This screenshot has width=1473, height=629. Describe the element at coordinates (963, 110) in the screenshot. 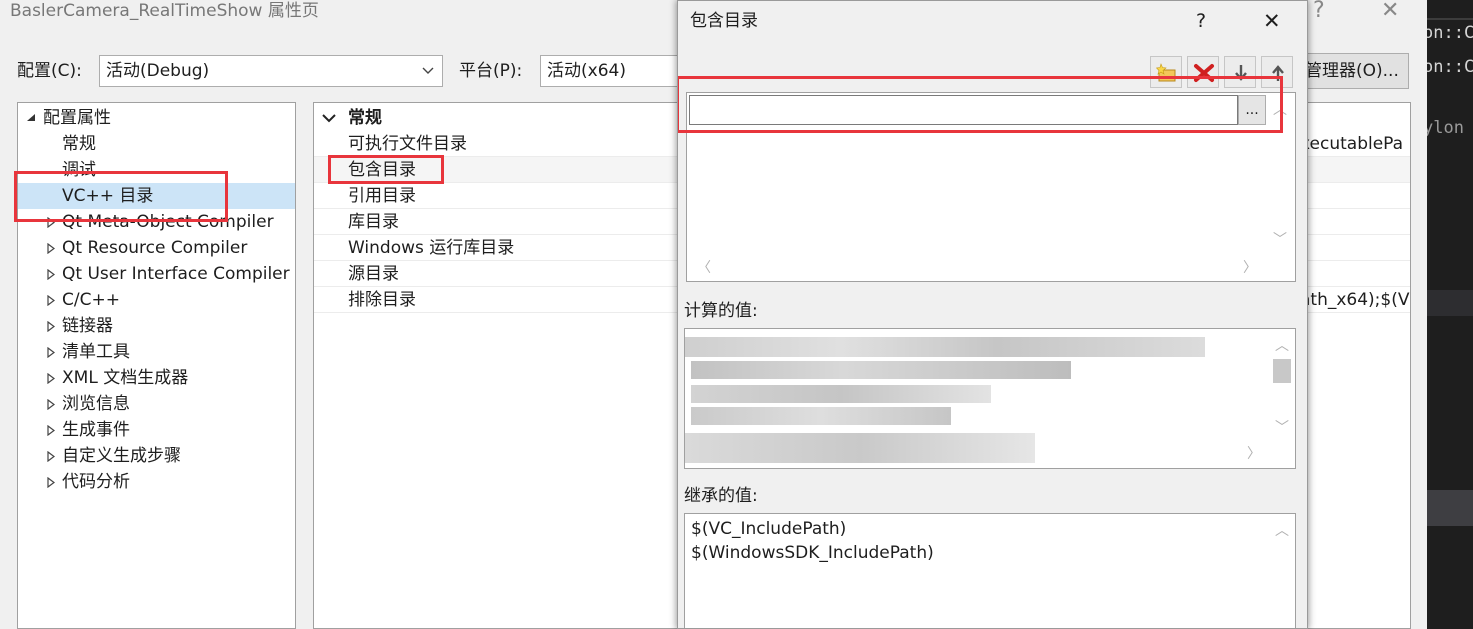

I see `directory-edit-field` at that location.